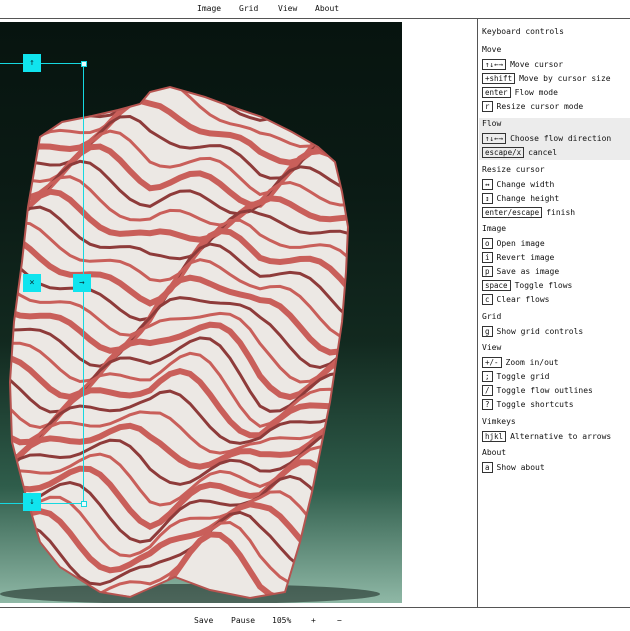  I want to click on shortcut-desc: Flow mode, so click(536, 92).